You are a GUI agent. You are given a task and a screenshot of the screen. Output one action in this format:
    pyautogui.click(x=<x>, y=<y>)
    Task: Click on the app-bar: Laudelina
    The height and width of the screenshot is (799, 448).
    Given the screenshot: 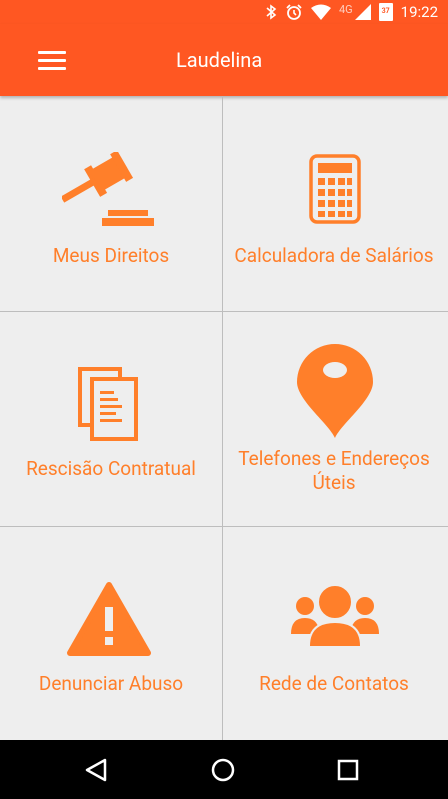 What is the action you would take?
    pyautogui.click(x=224, y=60)
    